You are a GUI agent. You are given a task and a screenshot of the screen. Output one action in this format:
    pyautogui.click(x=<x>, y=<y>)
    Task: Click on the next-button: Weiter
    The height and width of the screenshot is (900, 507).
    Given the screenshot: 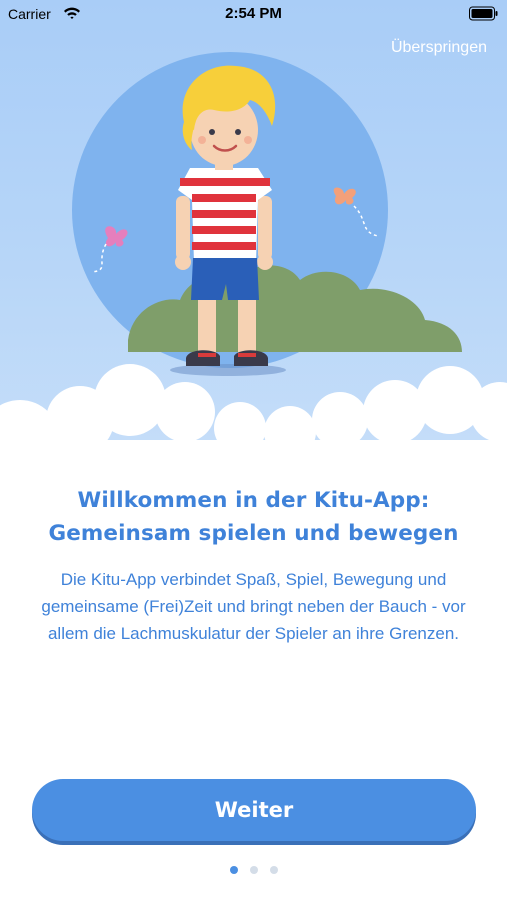 What is the action you would take?
    pyautogui.click(x=254, y=810)
    